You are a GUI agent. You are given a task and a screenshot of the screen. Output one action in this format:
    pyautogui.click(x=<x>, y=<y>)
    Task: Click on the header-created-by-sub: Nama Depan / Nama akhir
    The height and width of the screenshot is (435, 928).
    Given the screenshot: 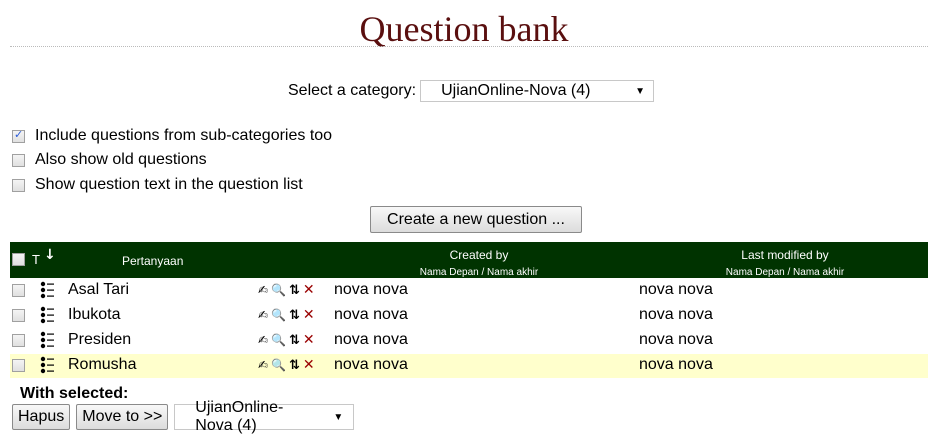 What is the action you would take?
    pyautogui.click(x=479, y=272)
    